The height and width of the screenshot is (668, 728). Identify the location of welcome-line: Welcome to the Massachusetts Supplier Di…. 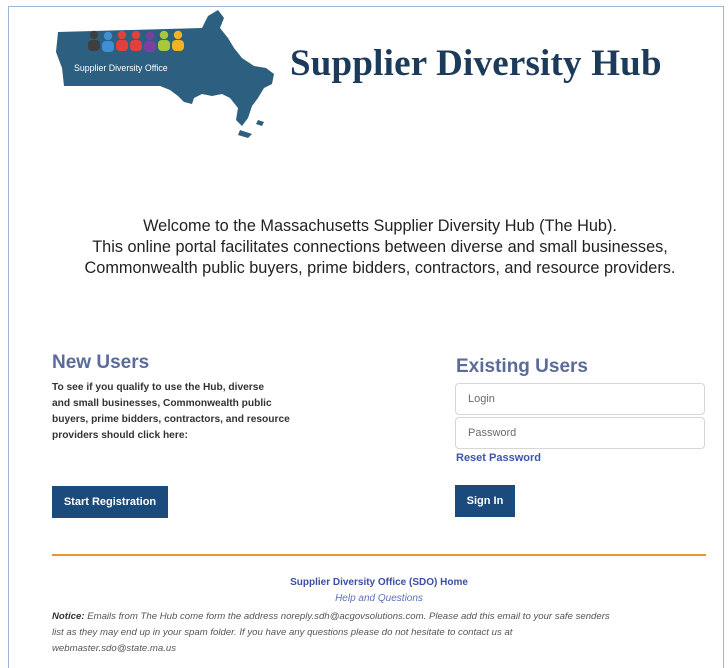
(380, 226).